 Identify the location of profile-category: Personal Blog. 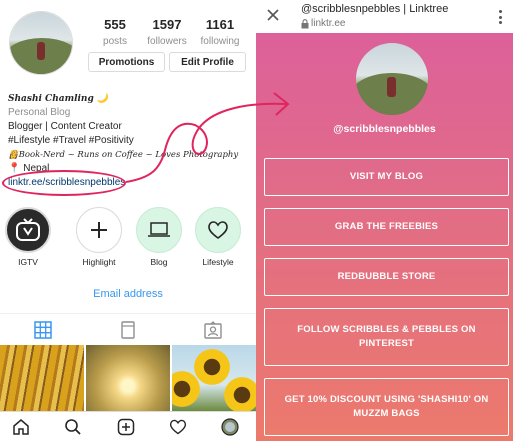
(39, 112).